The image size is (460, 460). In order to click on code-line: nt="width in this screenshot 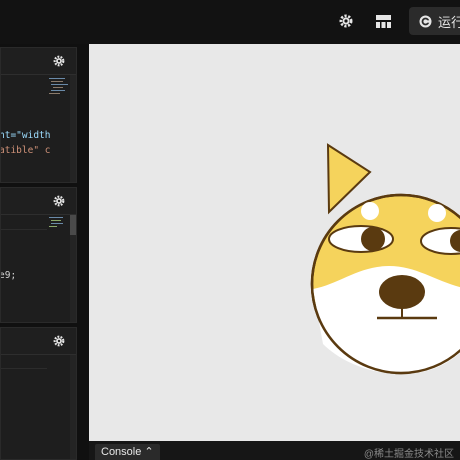, I will do `click(25, 135)`.